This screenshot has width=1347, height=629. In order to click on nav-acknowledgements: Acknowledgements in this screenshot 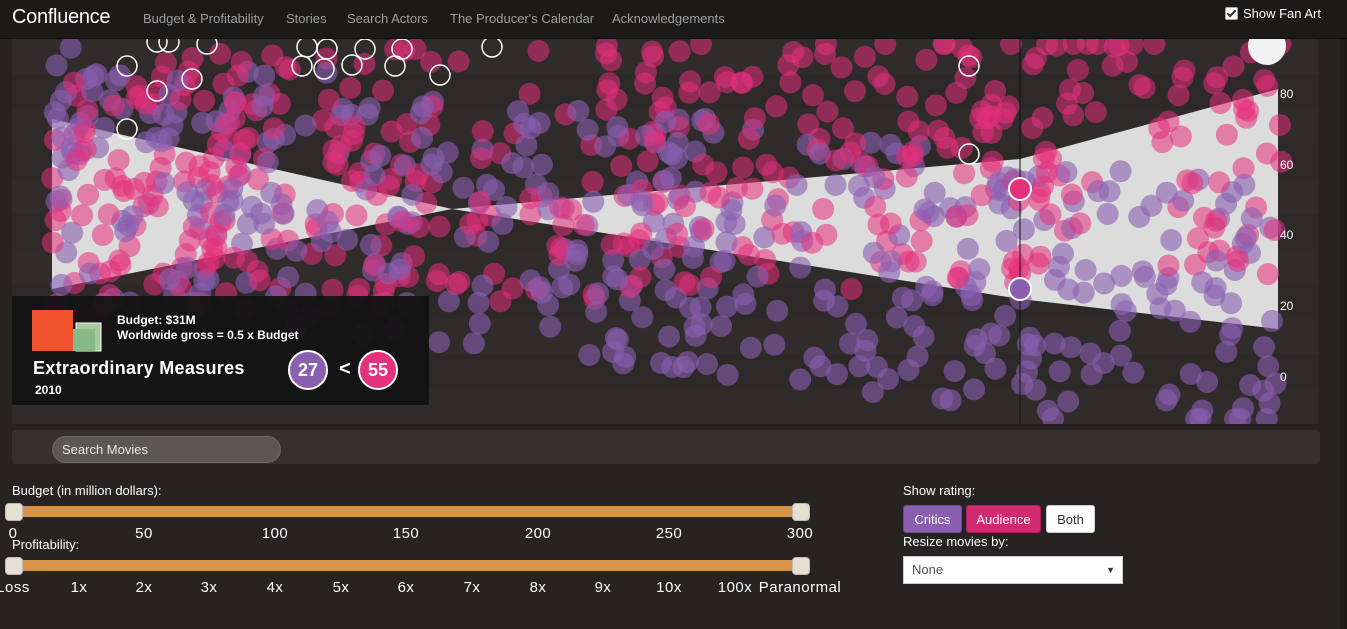, I will do `click(668, 18)`.